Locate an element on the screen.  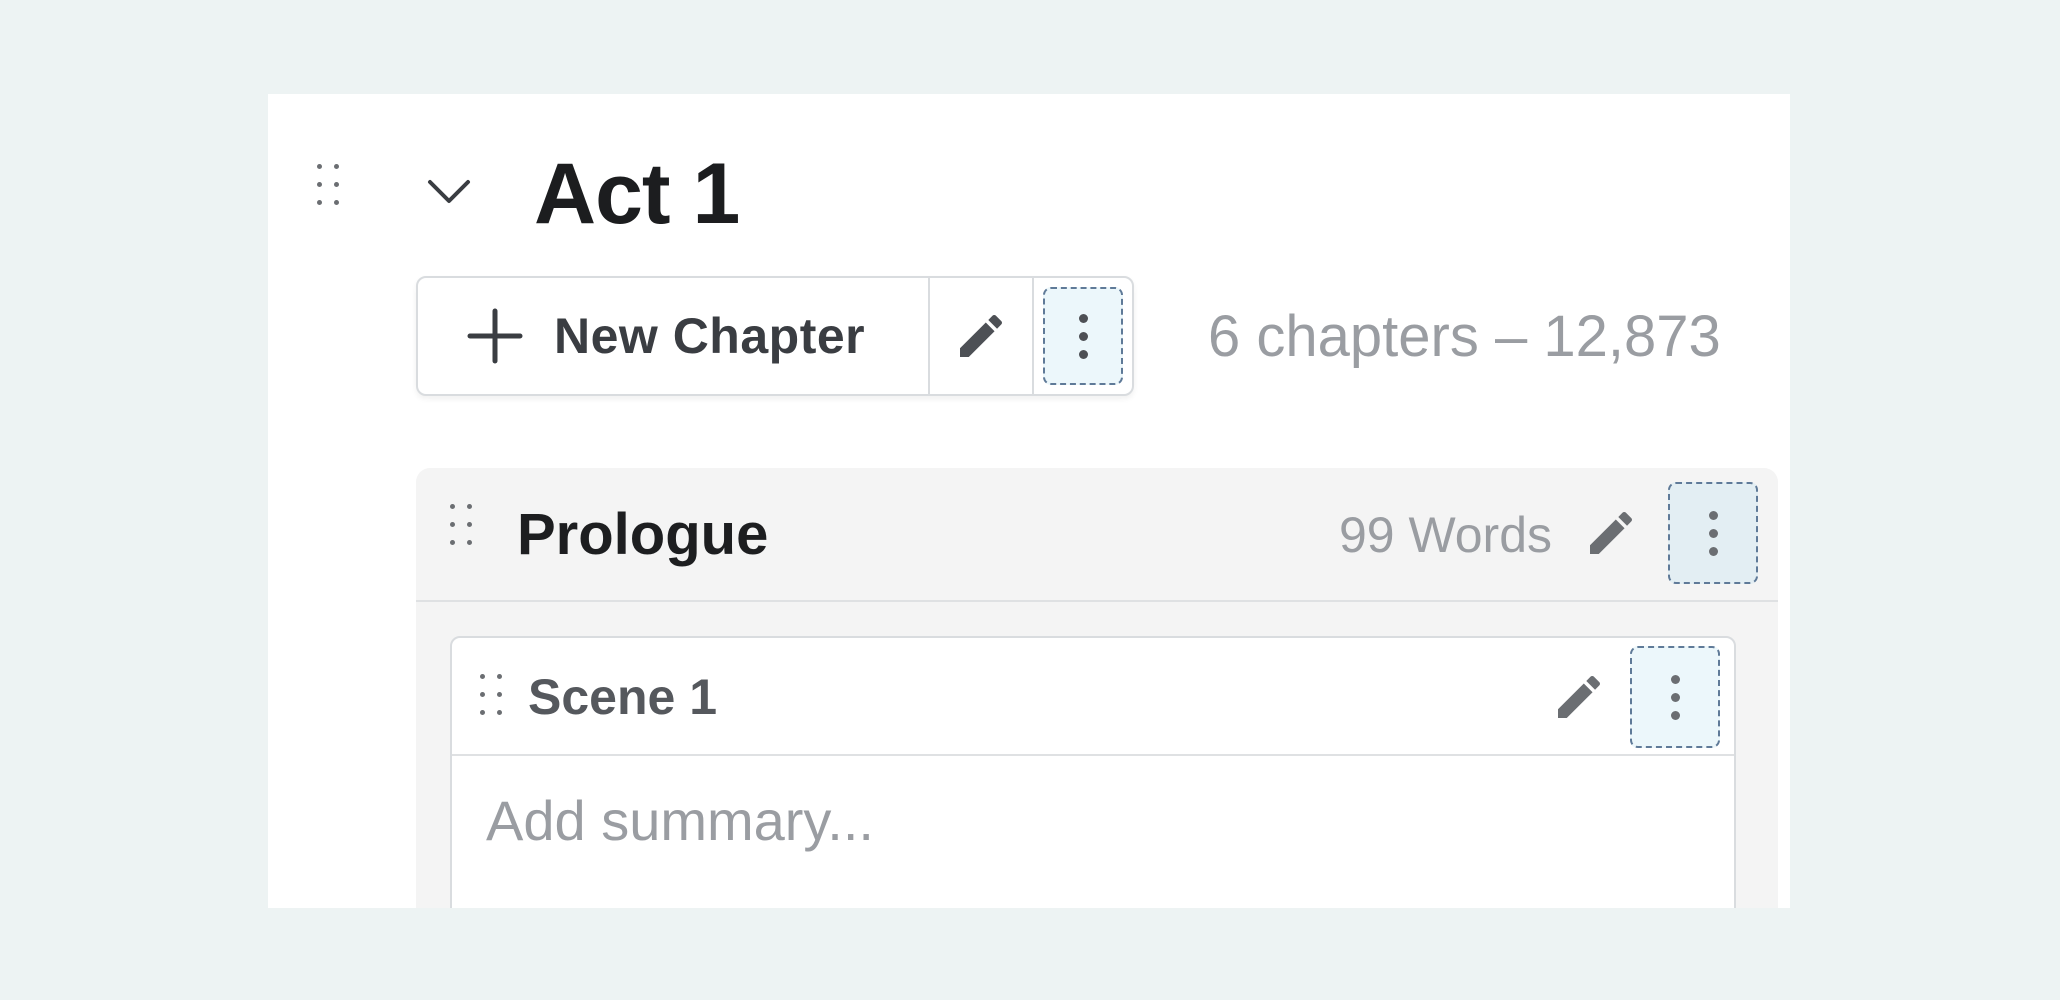
edit-chapter-button is located at coordinates (1611, 533).